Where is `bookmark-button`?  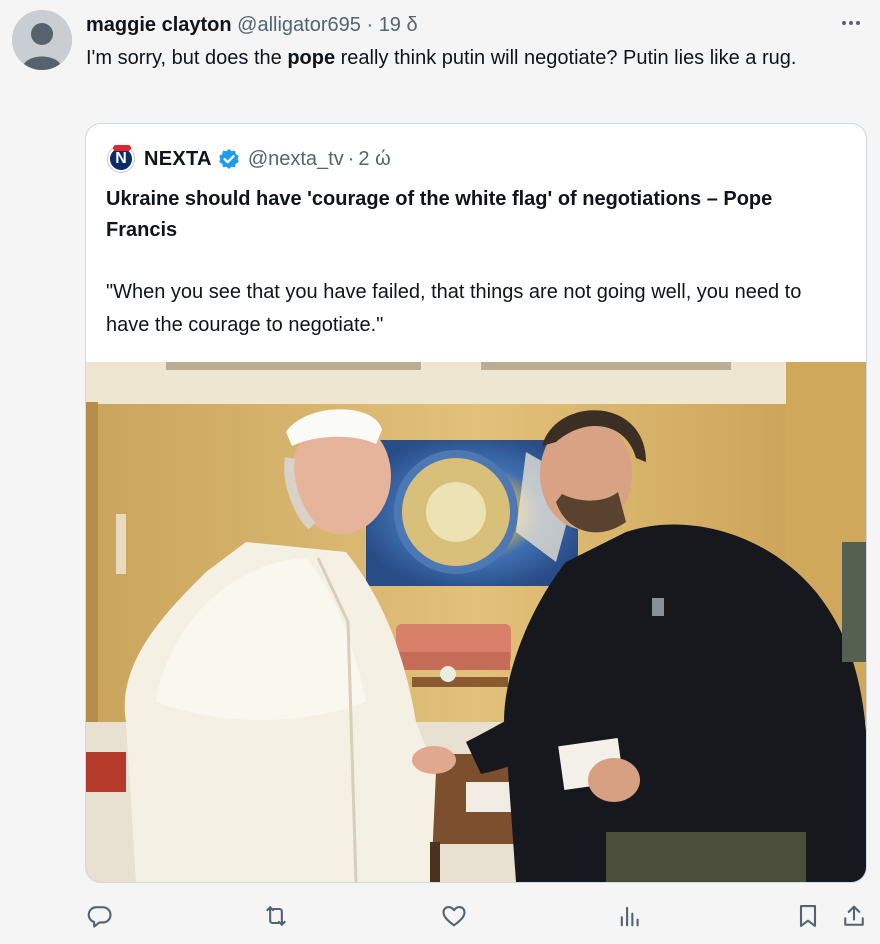 bookmark-button is located at coordinates (808, 916).